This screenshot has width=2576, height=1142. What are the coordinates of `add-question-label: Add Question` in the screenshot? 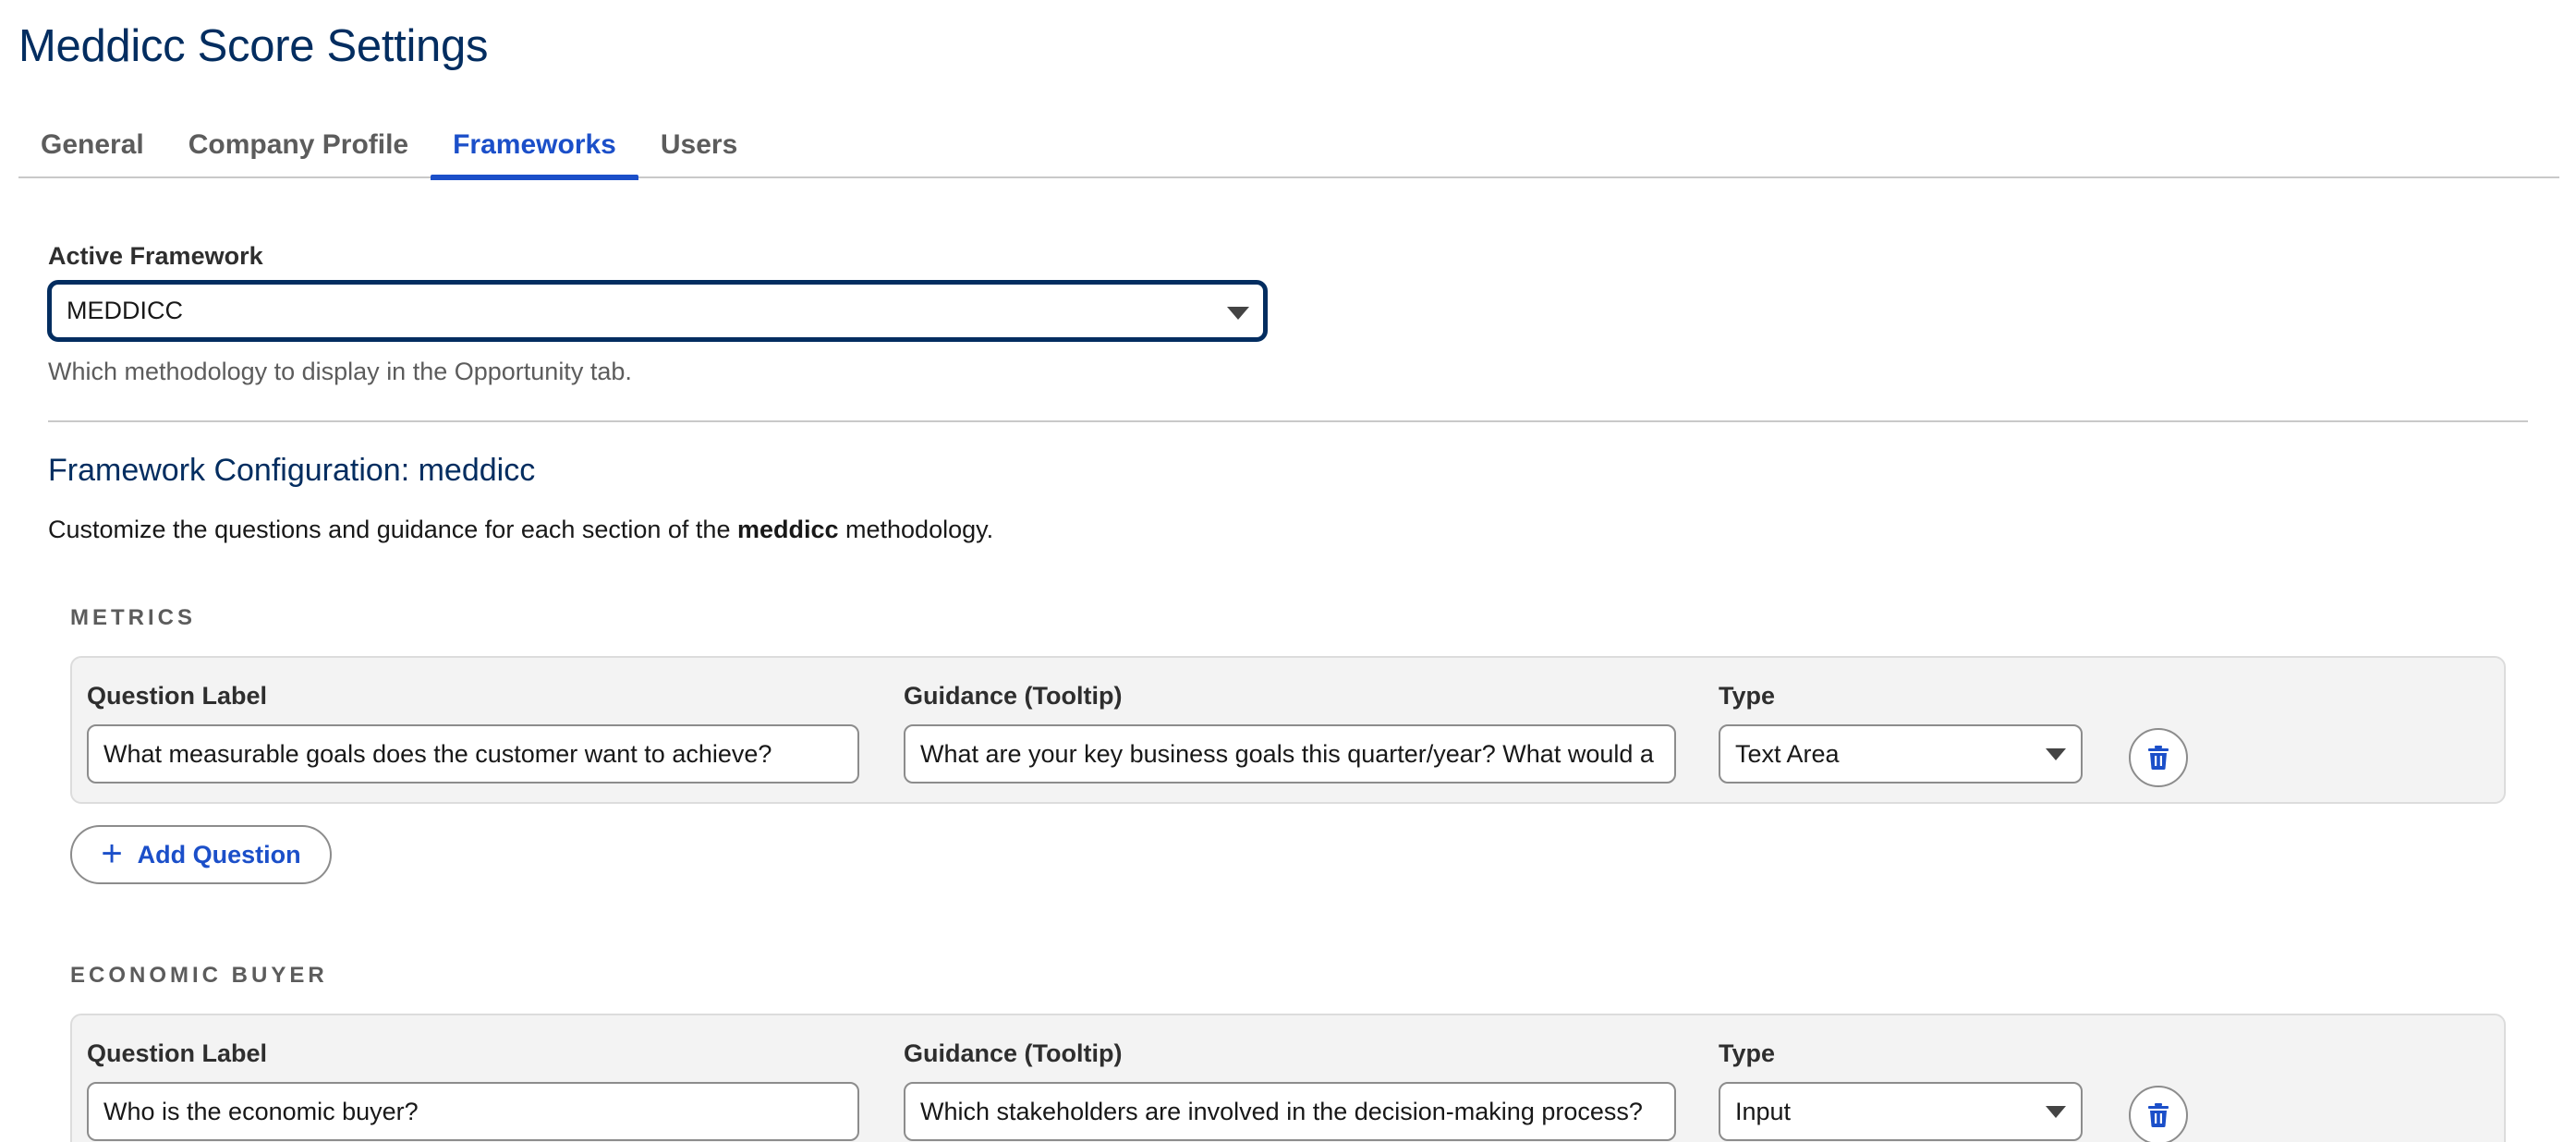 It's located at (219, 854).